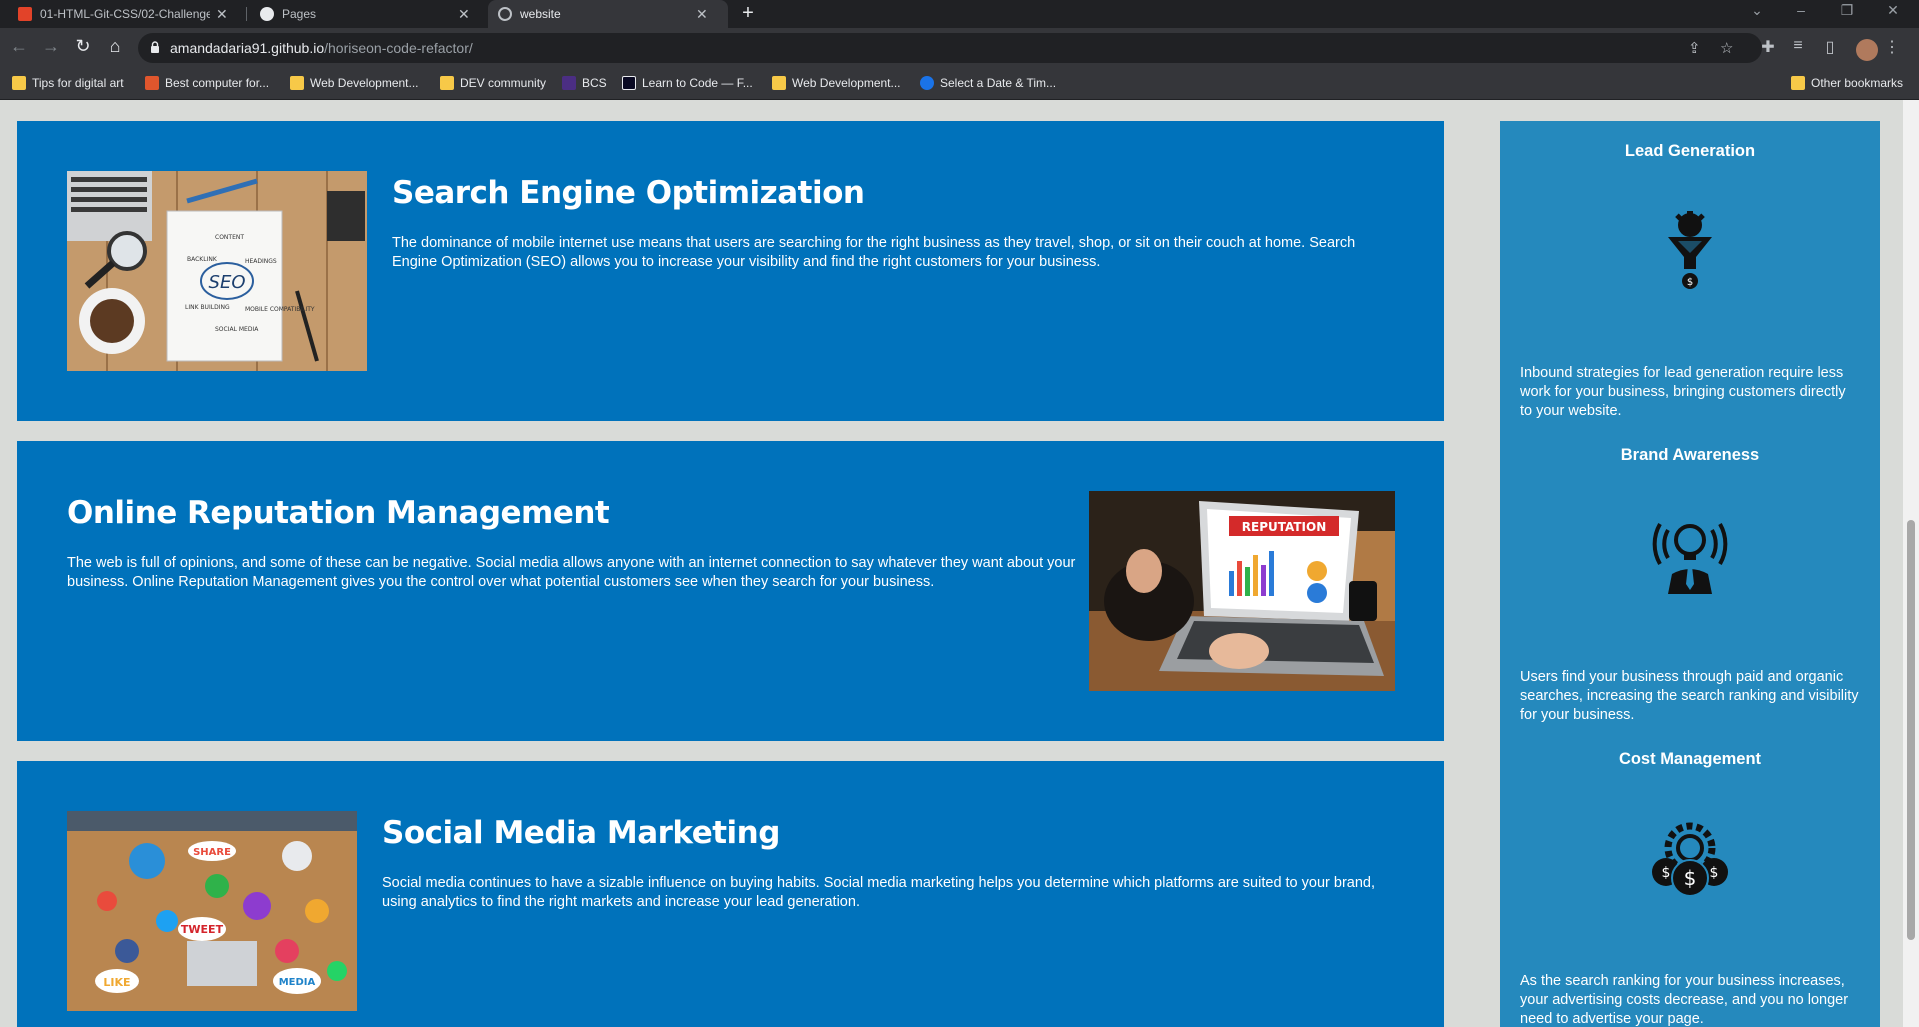 The width and height of the screenshot is (1919, 1027). Describe the element at coordinates (503, 83) in the screenshot. I see `bookmark-label: DEV community` at that location.